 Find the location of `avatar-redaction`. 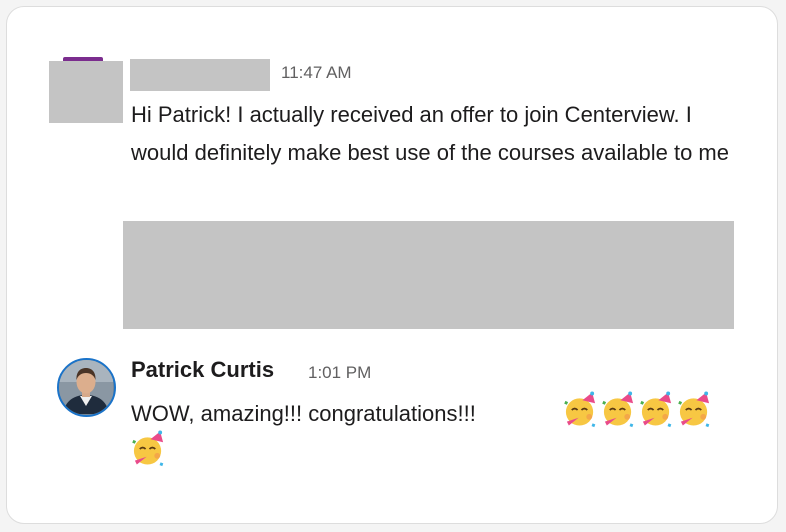

avatar-redaction is located at coordinates (86, 92).